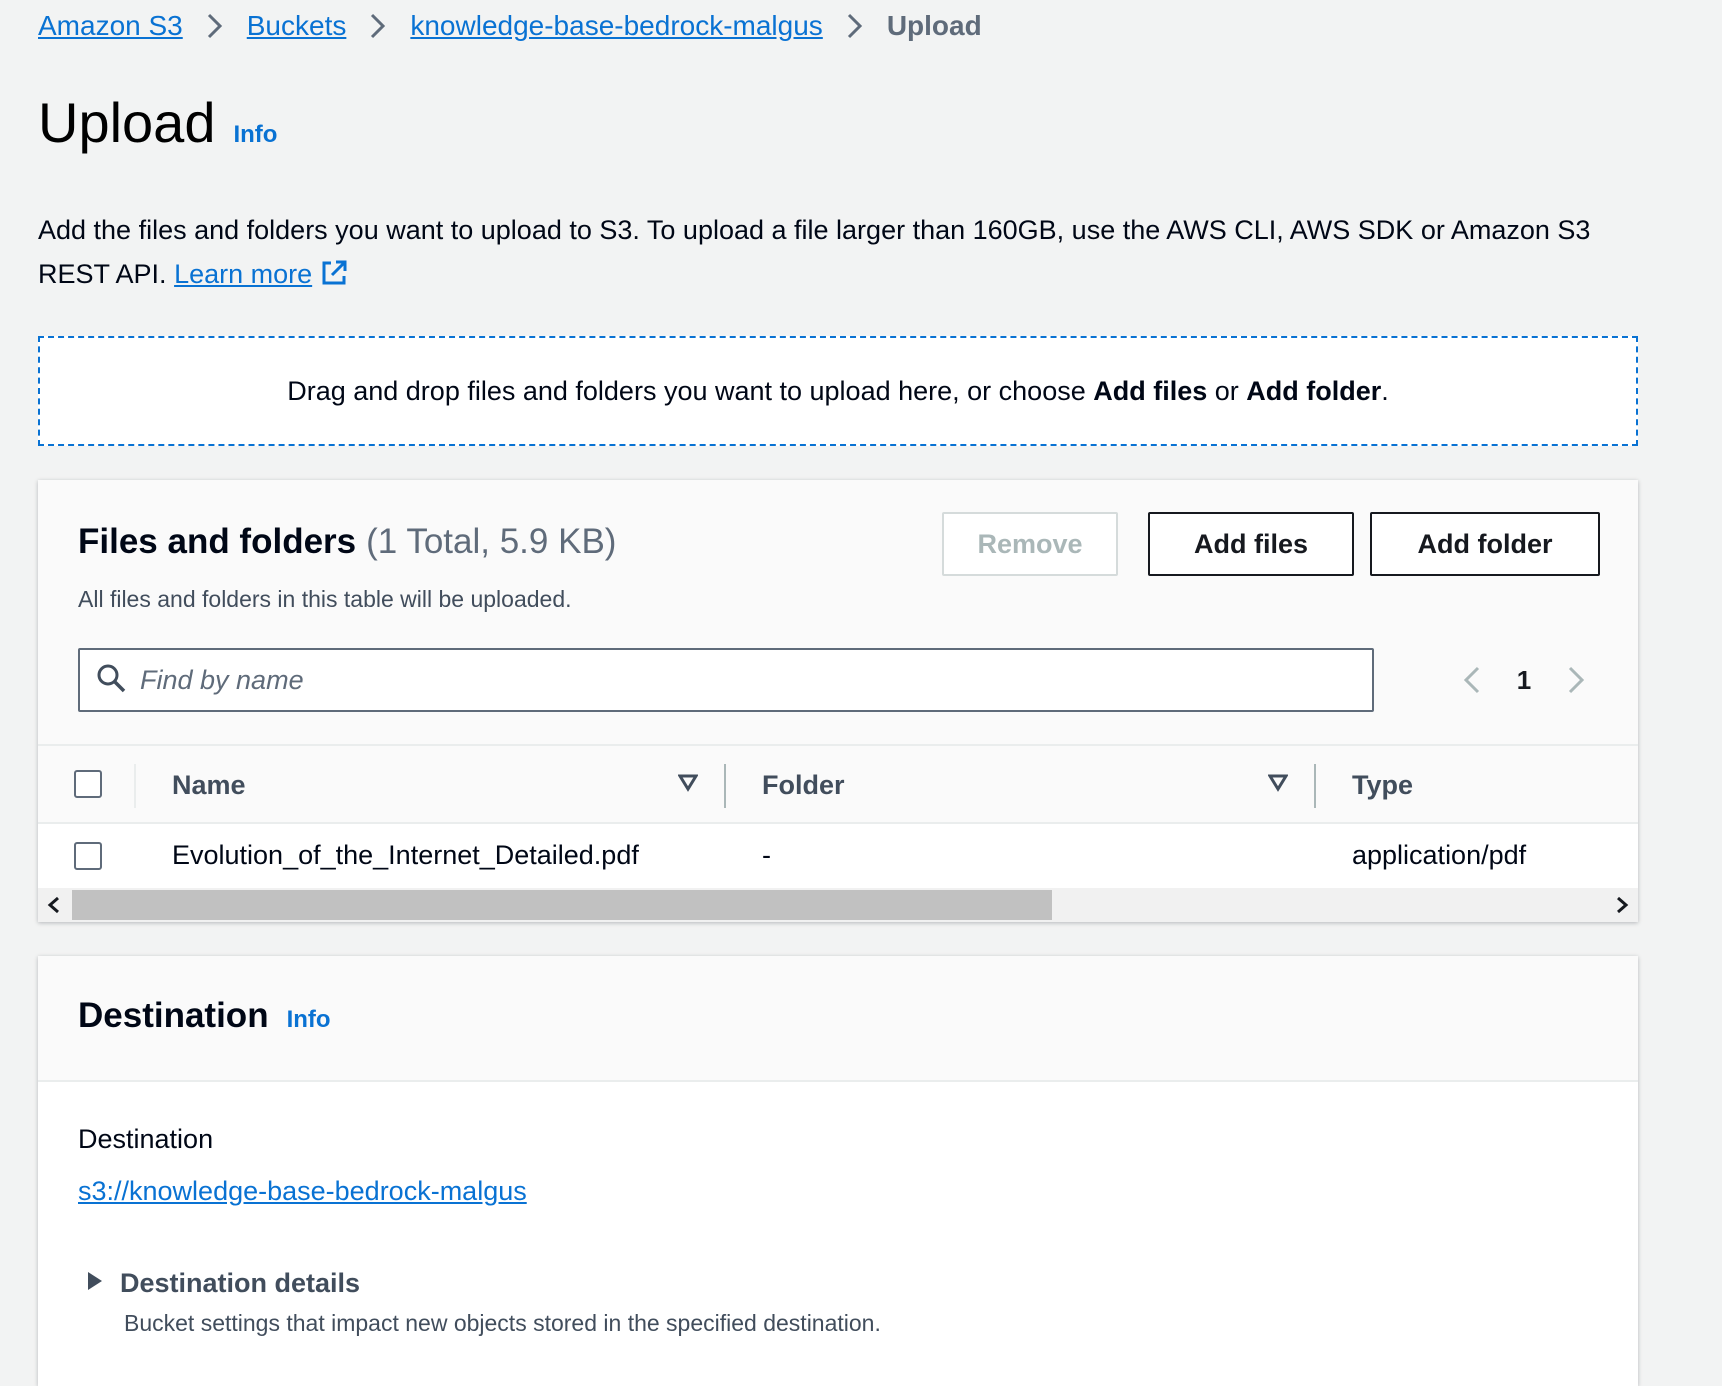 This screenshot has height=1386, width=1722. I want to click on caret-right-icon, so click(95, 1283).